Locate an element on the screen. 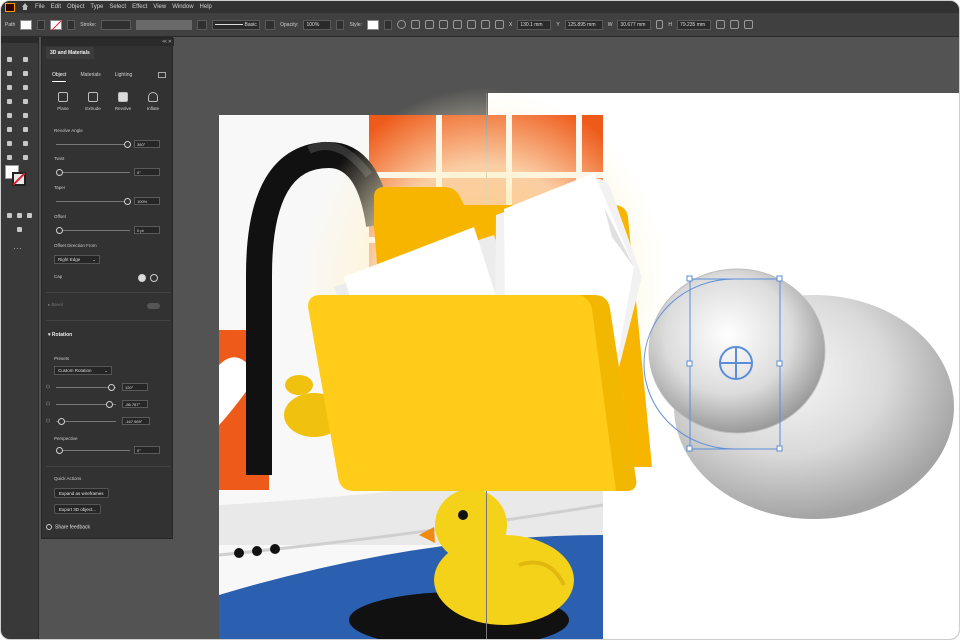 This screenshot has height=640, width=960. opacity-label: Opacity: is located at coordinates (289, 25).